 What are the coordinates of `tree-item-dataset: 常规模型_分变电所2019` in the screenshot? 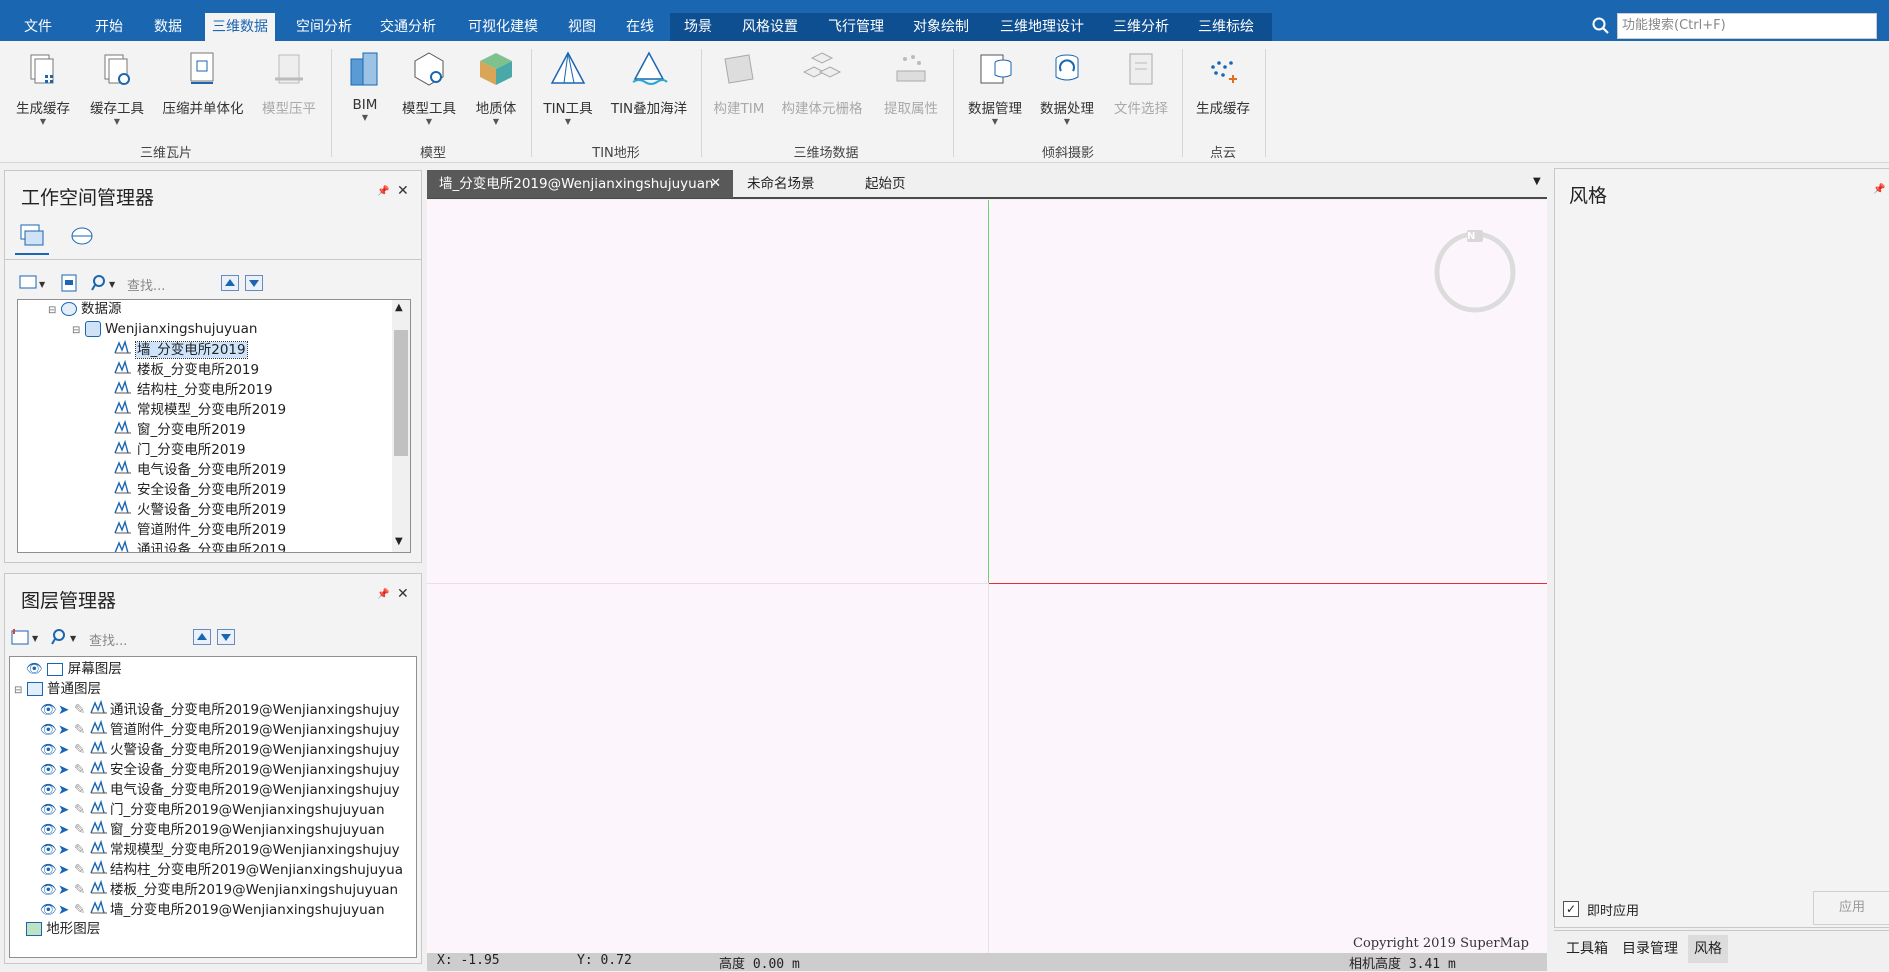 It's located at (200, 408).